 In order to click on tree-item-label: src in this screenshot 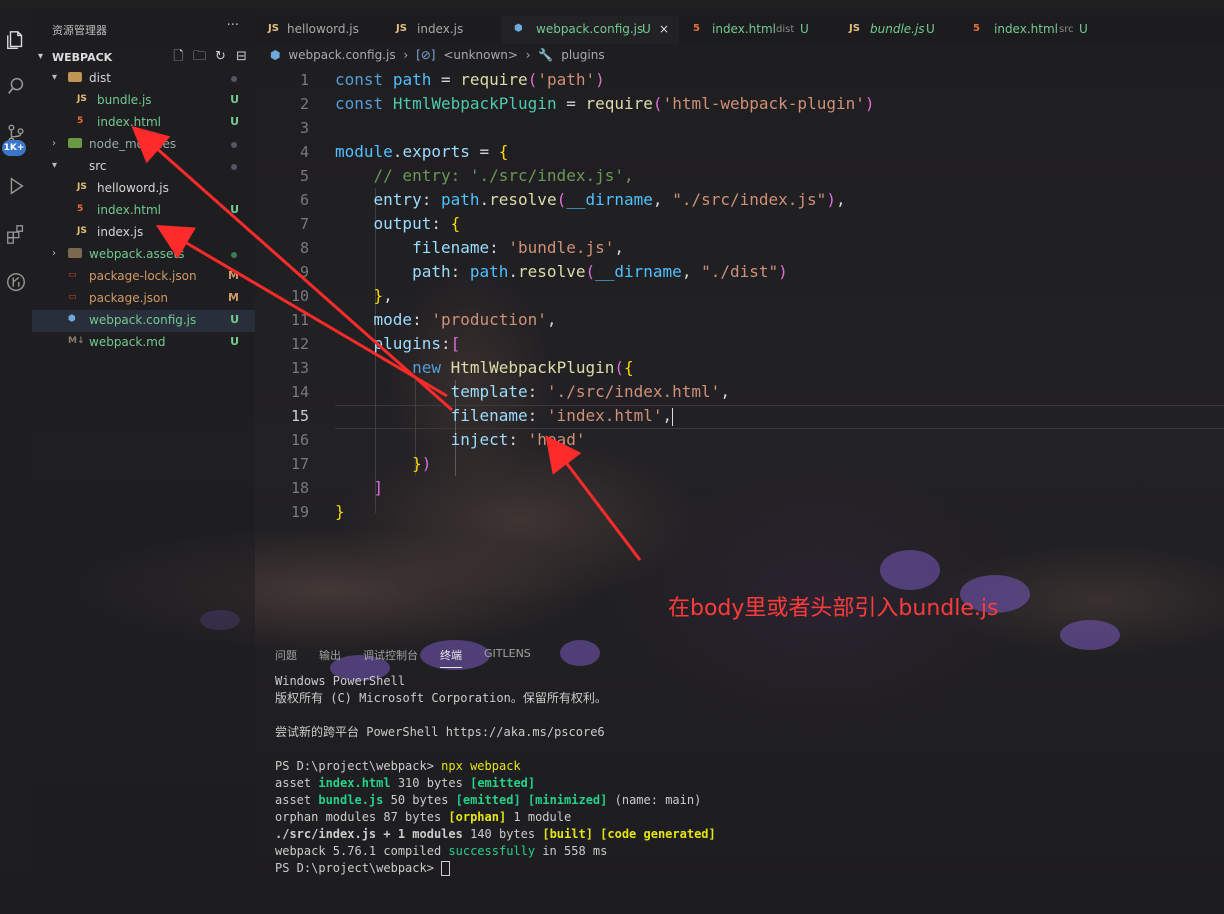, I will do `click(98, 166)`.